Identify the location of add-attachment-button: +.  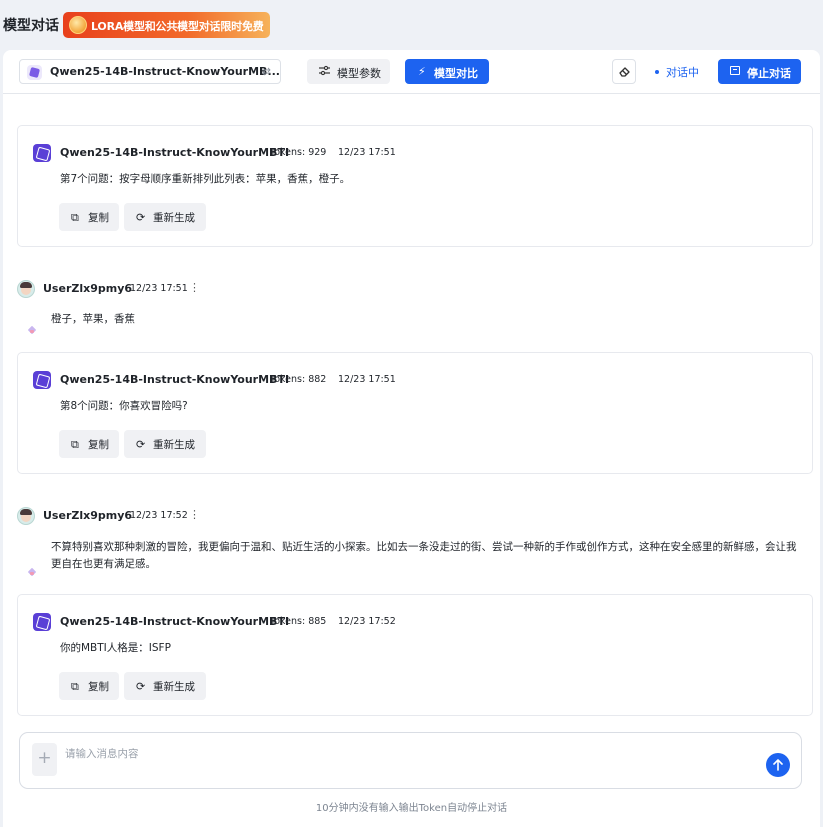
(44, 759).